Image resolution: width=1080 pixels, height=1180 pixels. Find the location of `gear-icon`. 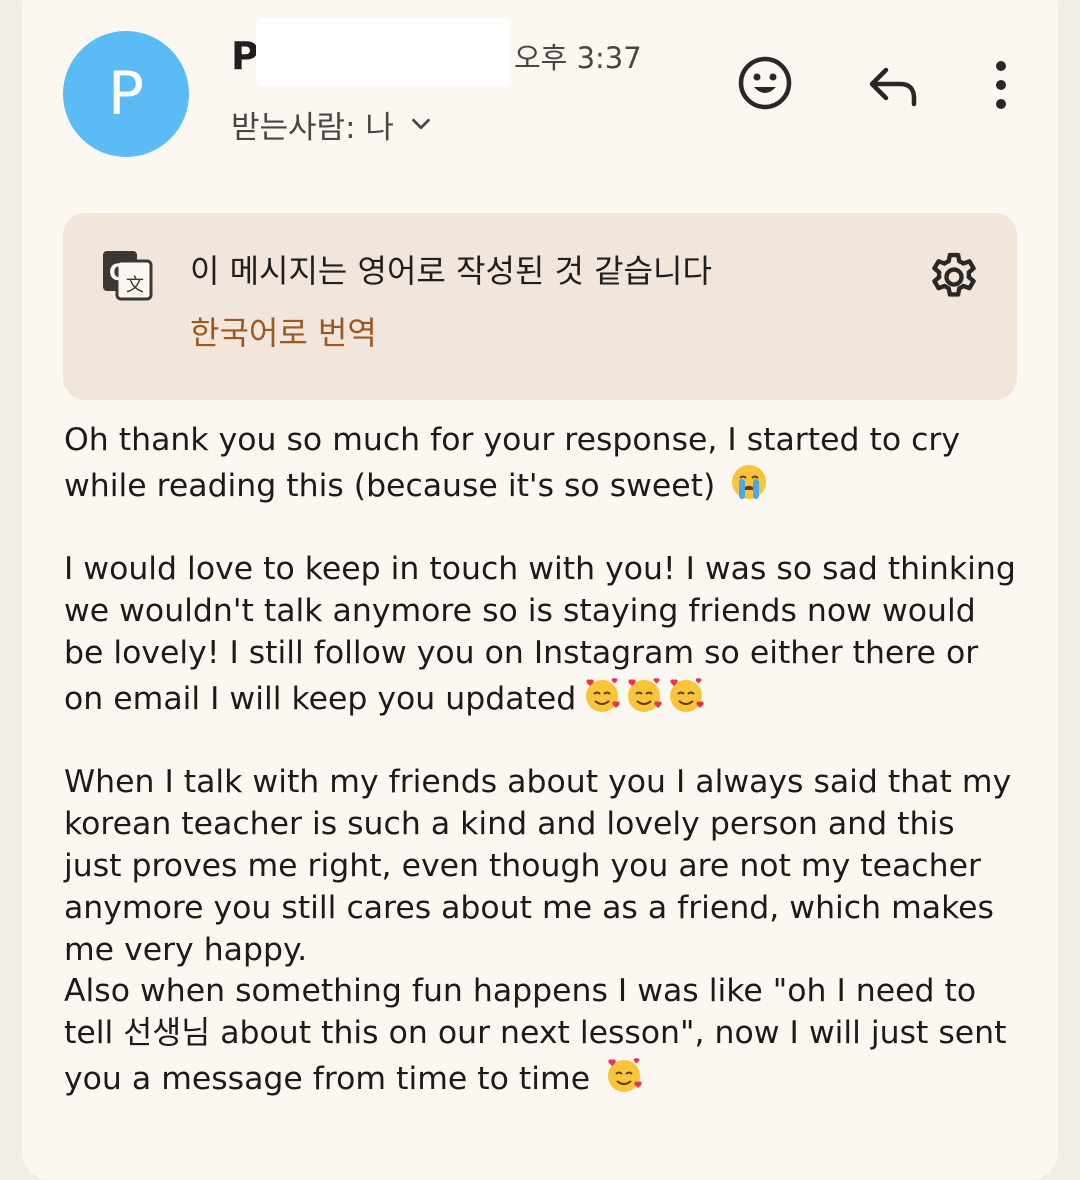

gear-icon is located at coordinates (954, 274).